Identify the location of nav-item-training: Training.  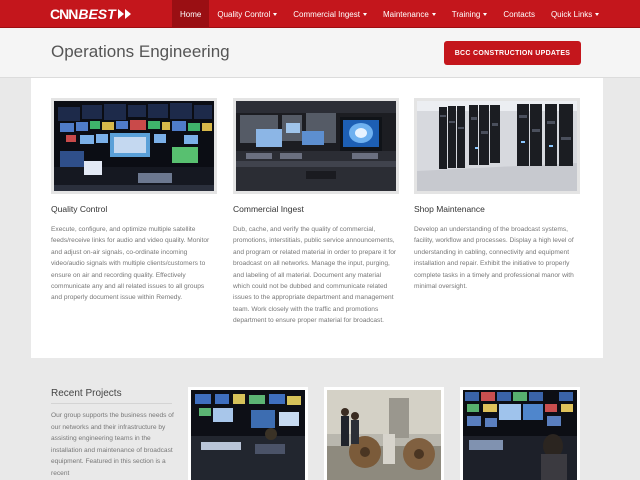
(470, 14).